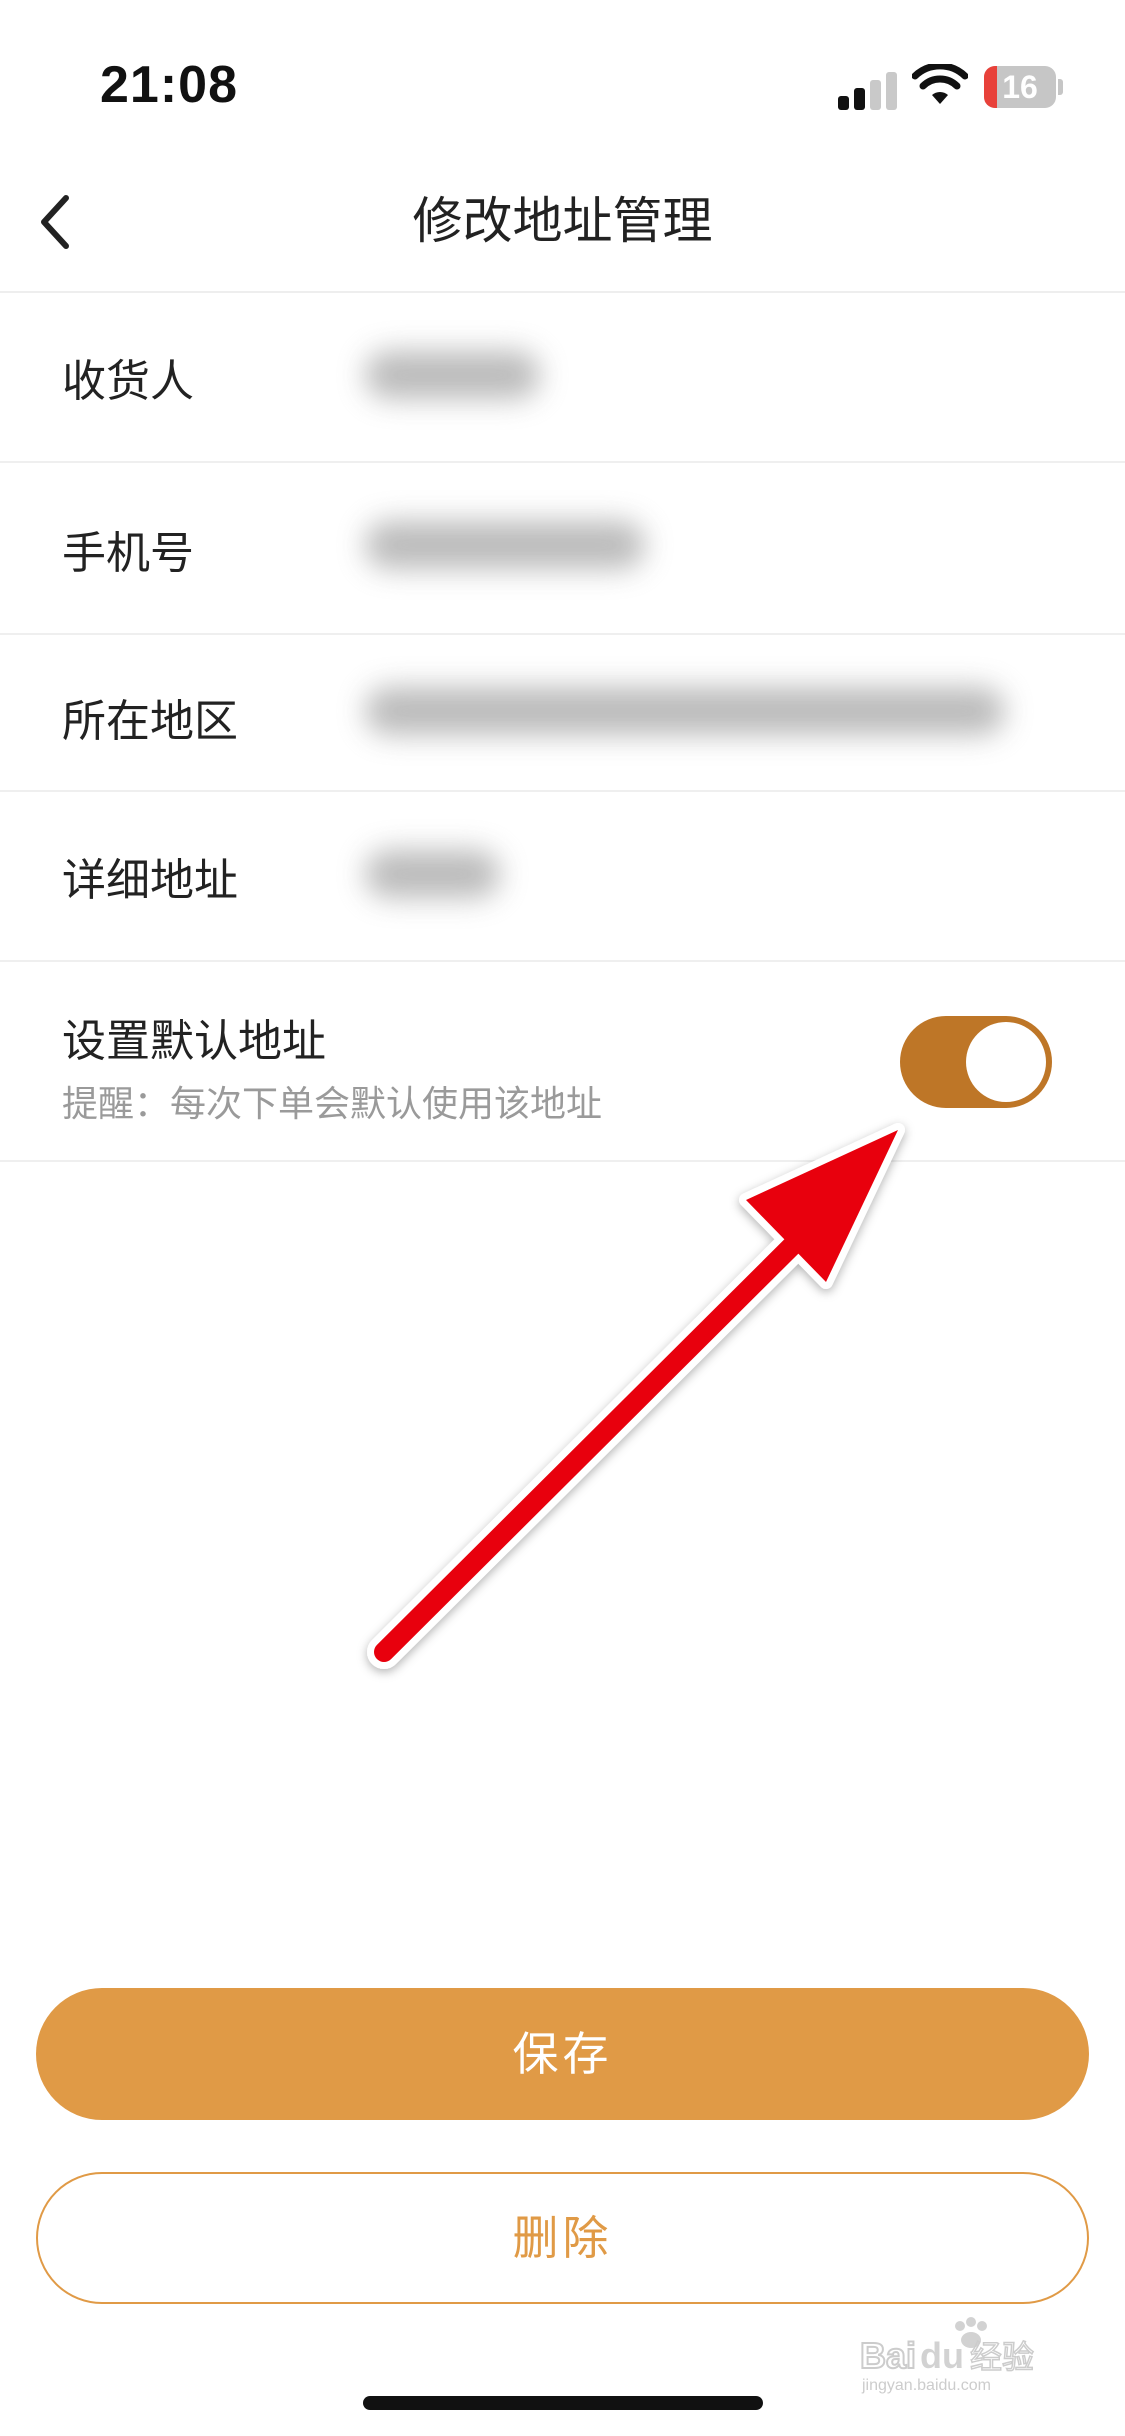 The image size is (1125, 2436). I want to click on baidu-jingyan-watermark-logo: Bai du 经验 jingyan.baidu.com, so click(947, 2355).